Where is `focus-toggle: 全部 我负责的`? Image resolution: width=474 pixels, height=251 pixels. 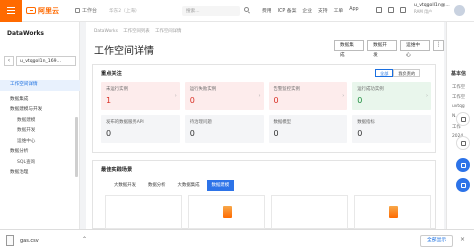
focus-toggle: 全部 我负责的 is located at coordinates (398, 73).